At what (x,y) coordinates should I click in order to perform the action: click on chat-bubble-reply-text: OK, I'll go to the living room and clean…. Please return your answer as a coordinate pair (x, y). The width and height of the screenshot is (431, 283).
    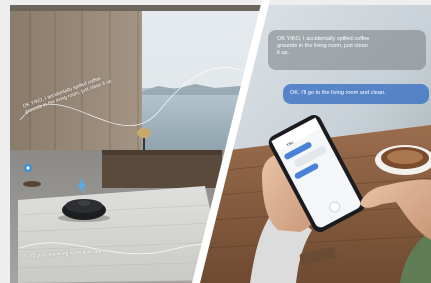
    Looking at the image, I should click on (338, 93).